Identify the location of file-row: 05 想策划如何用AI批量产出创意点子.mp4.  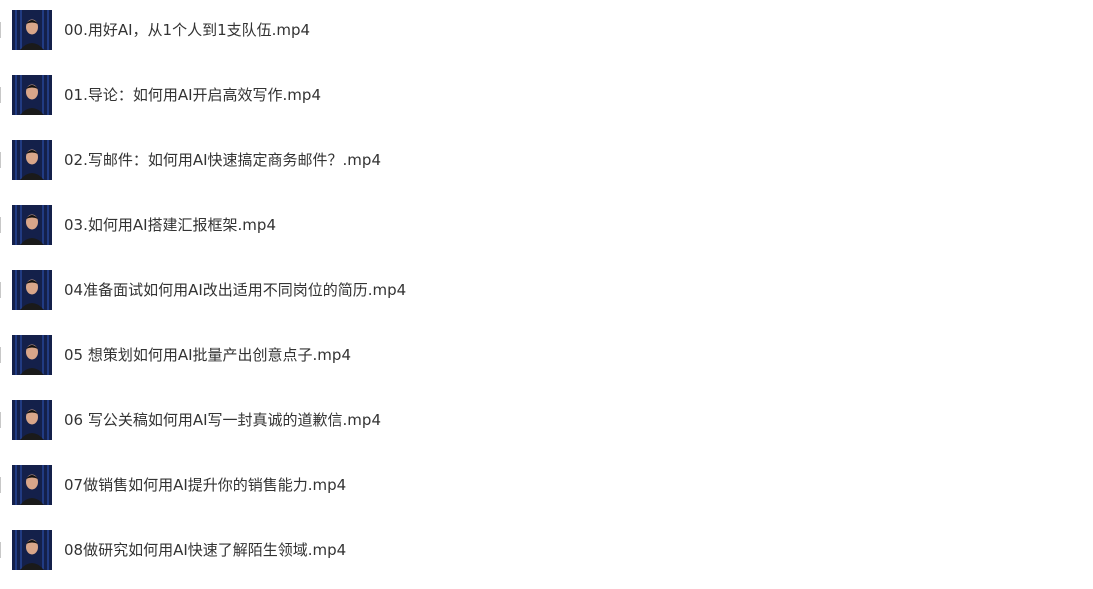
(350, 355).